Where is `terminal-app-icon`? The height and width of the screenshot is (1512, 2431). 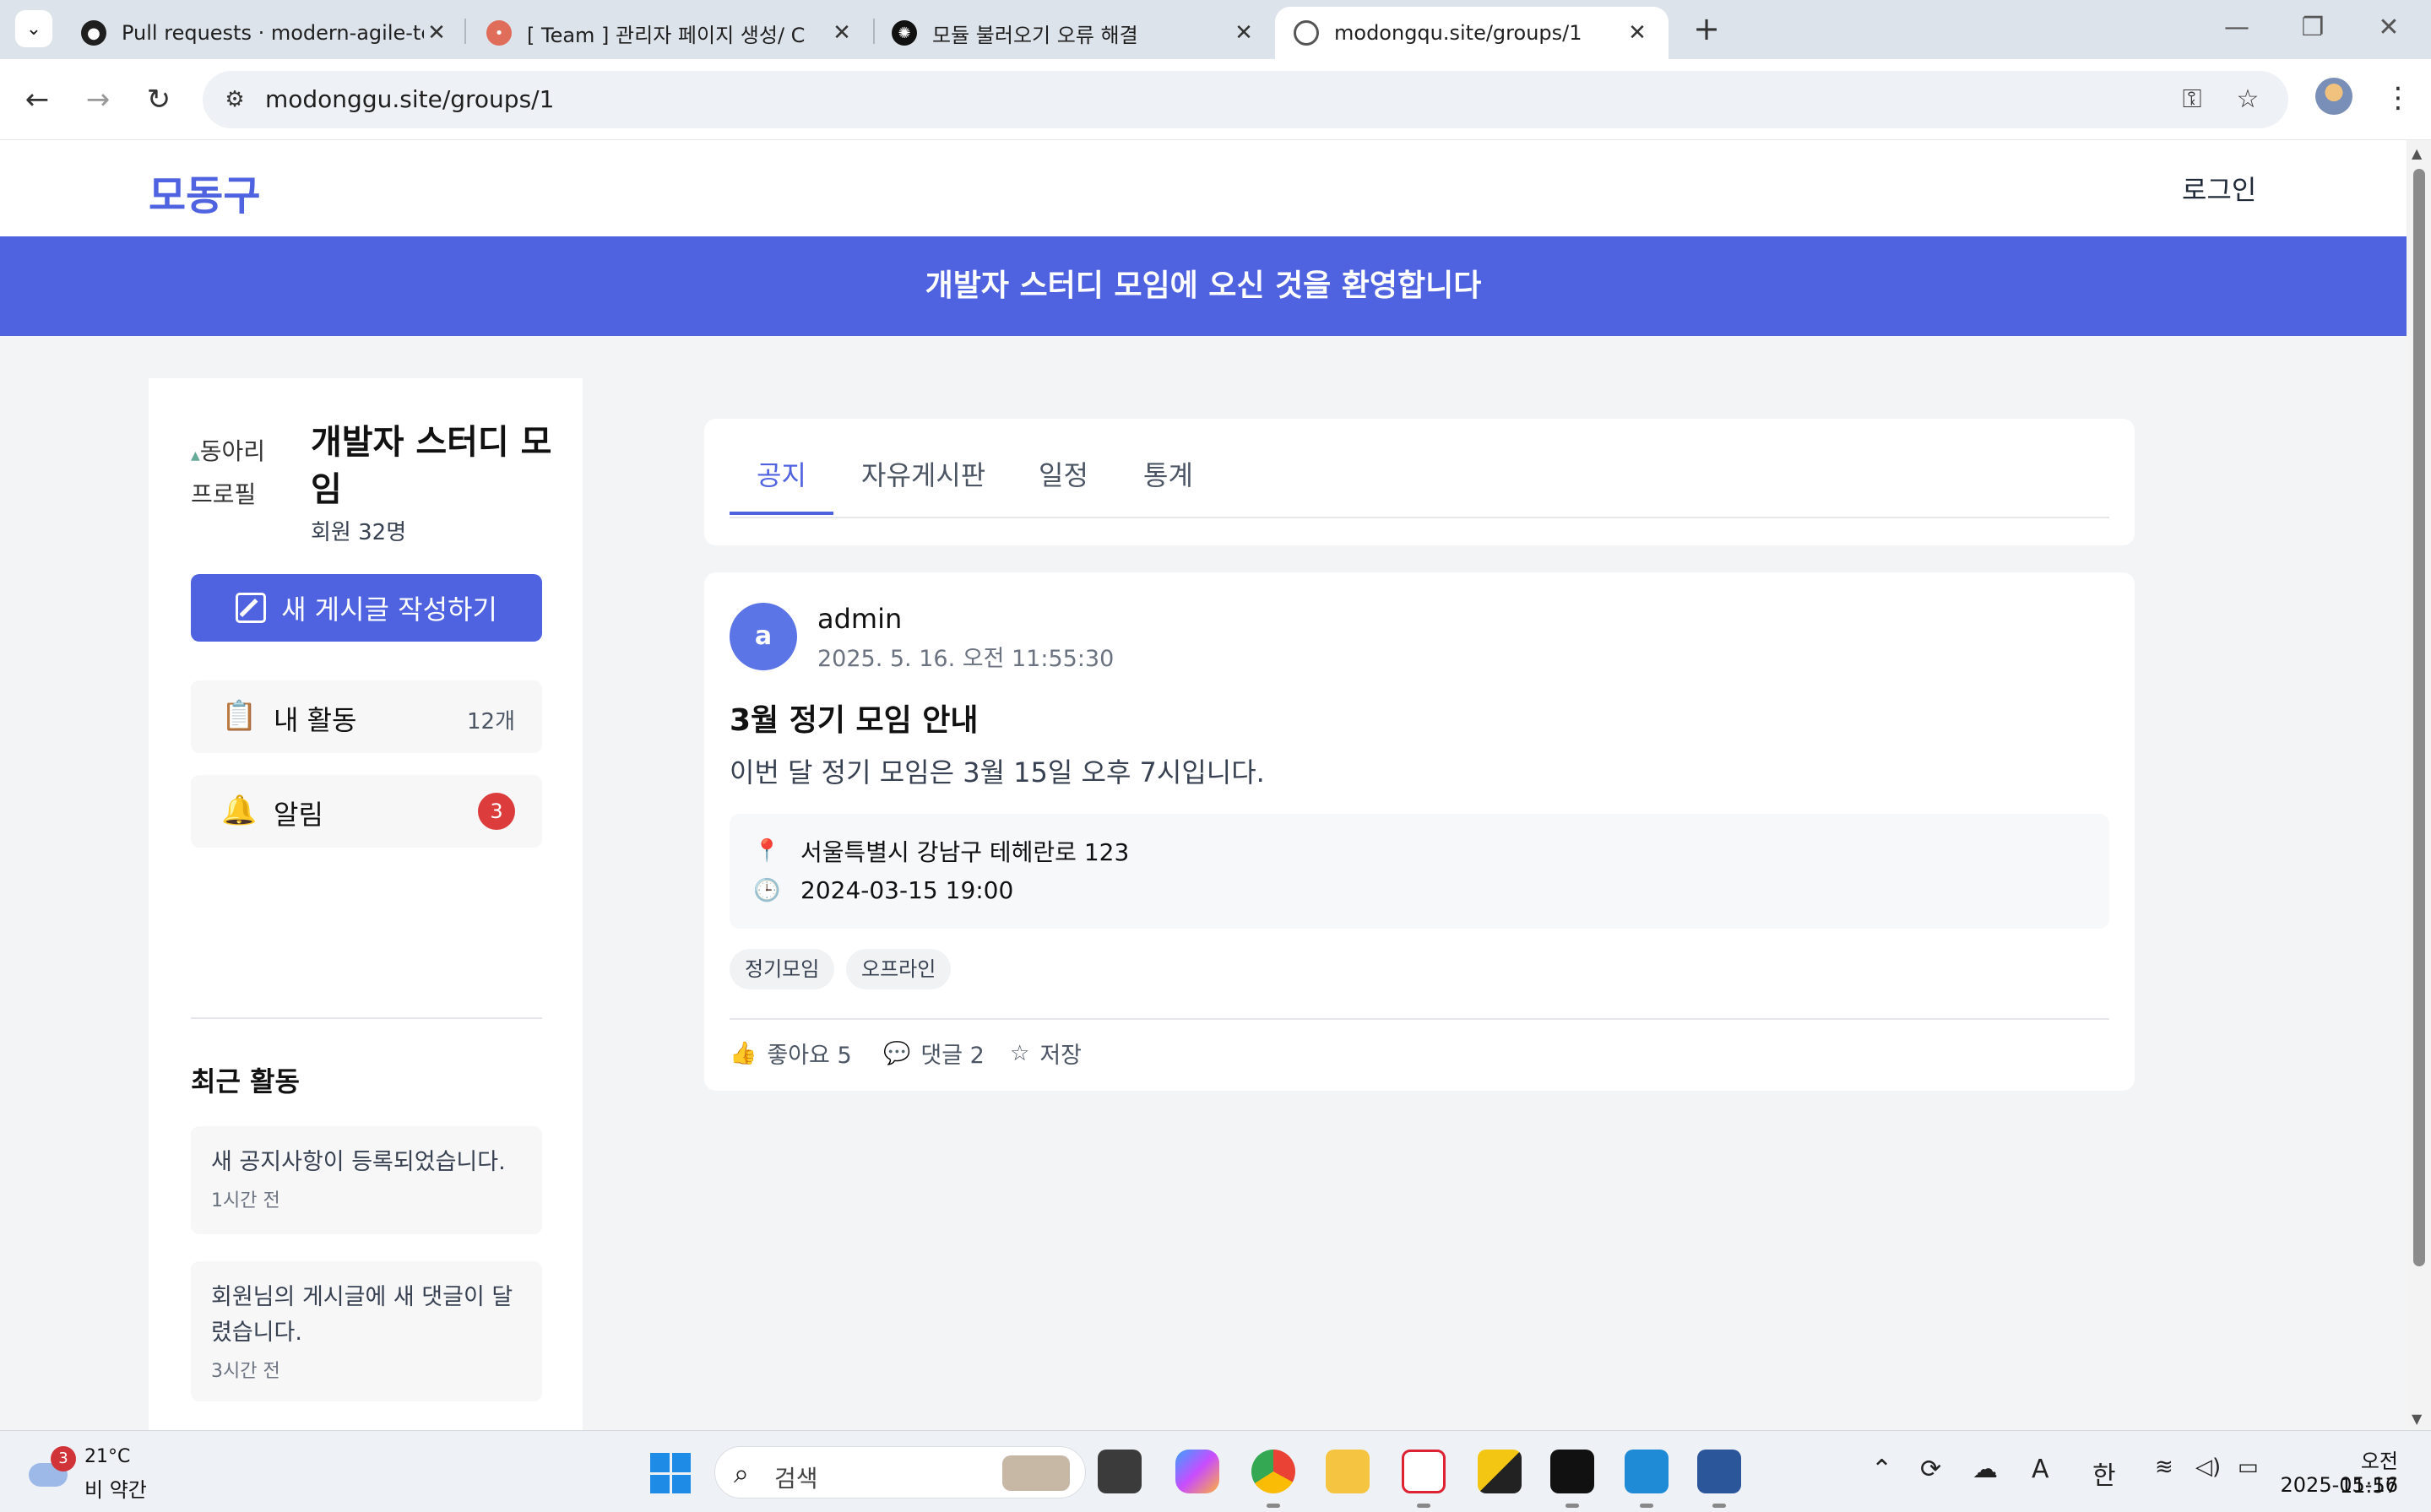
terminal-app-icon is located at coordinates (1572, 1471).